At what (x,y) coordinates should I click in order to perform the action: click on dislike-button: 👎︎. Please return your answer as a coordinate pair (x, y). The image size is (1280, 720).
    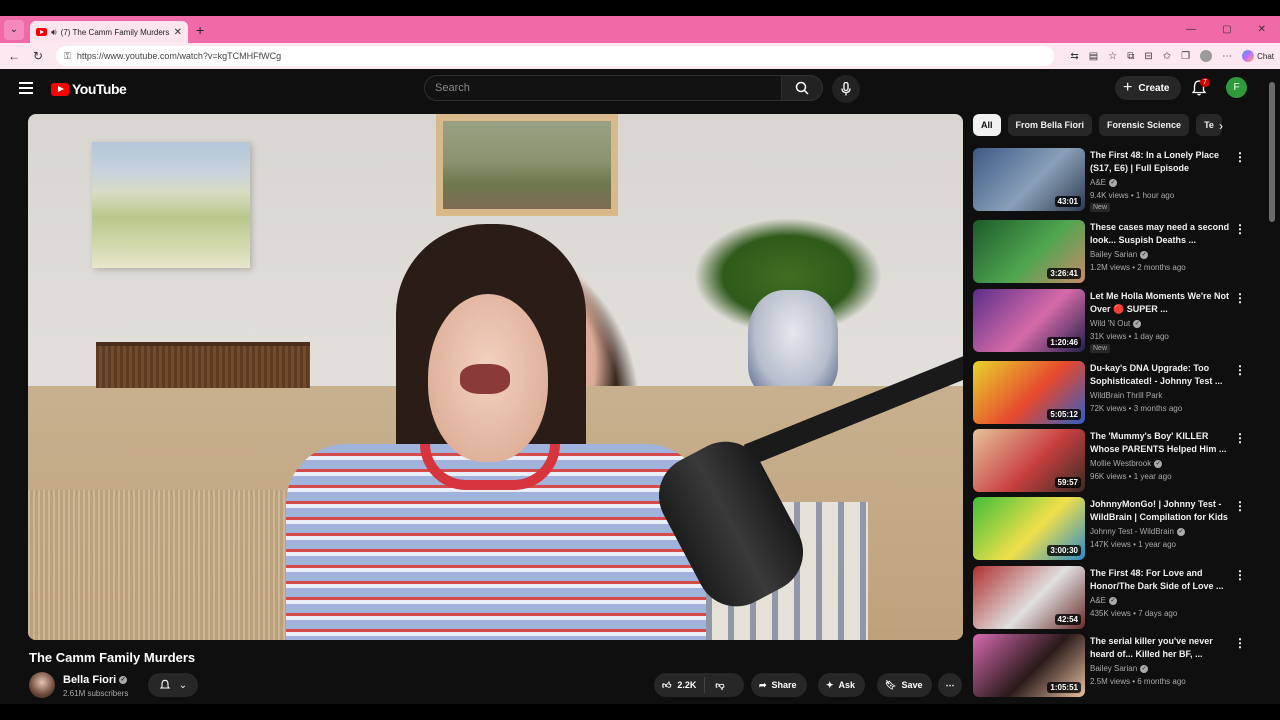
    Looking at the image, I should click on (719, 685).